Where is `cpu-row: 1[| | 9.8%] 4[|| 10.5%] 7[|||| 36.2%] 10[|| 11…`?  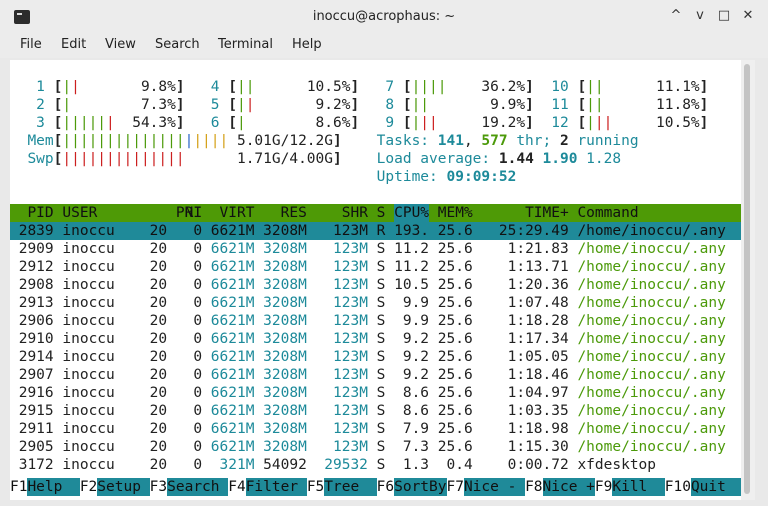 cpu-row: 1[| | 9.8%] 4[|| 10.5%] 7[|||| 36.2%] 10[|| 11… is located at coordinates (375, 87).